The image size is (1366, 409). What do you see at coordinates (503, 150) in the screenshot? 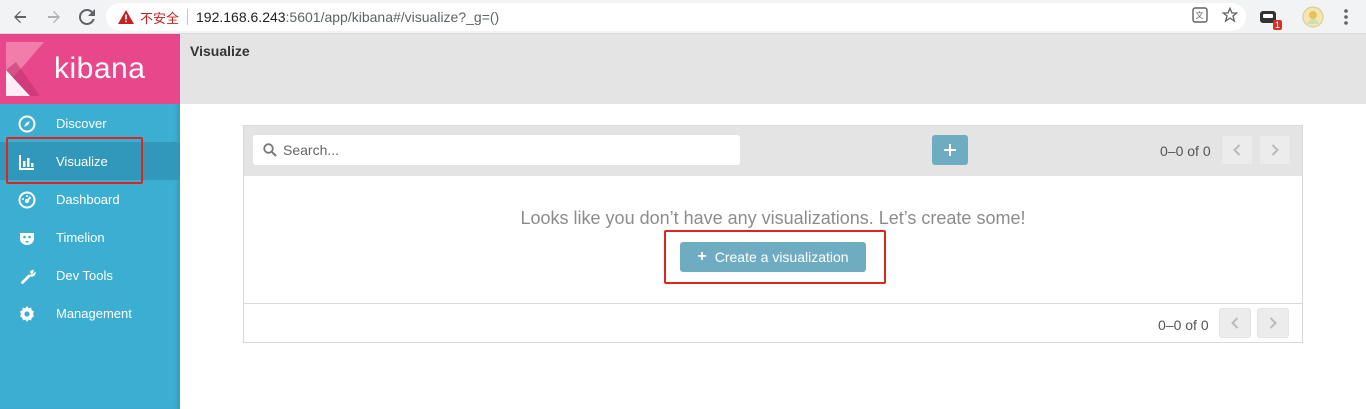
I see `search-input` at bounding box center [503, 150].